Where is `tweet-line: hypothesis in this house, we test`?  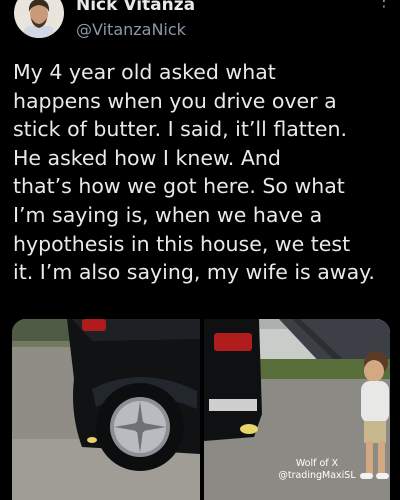 tweet-line: hypothesis in this house, we test is located at coordinates (182, 243).